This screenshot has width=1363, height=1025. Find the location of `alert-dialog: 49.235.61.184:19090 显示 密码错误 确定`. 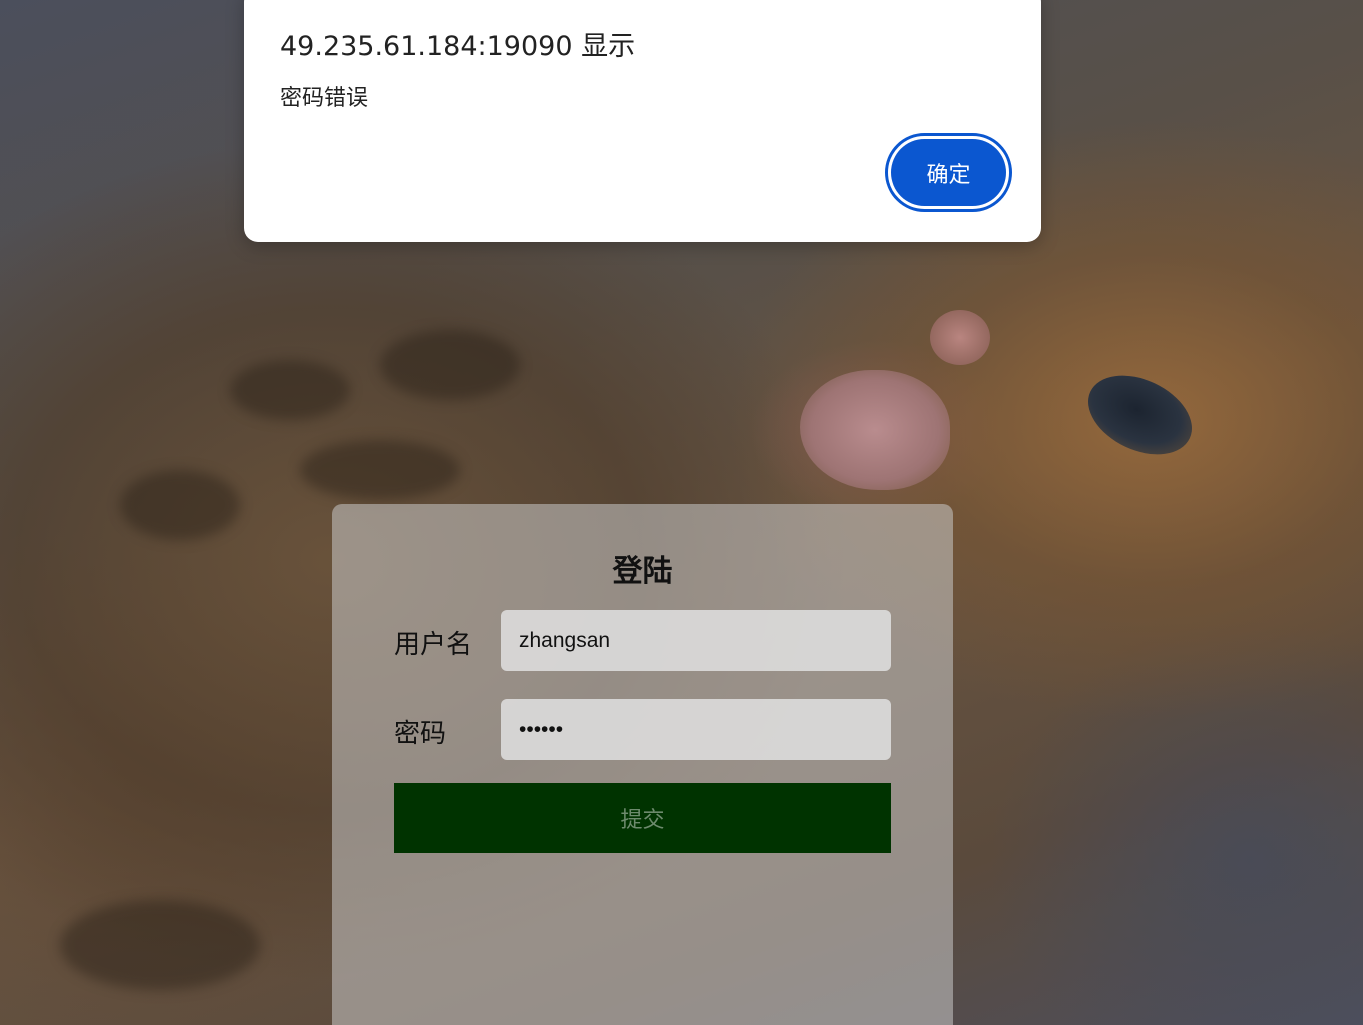

alert-dialog: 49.235.61.184:19090 显示 密码错误 确定 is located at coordinates (642, 121).